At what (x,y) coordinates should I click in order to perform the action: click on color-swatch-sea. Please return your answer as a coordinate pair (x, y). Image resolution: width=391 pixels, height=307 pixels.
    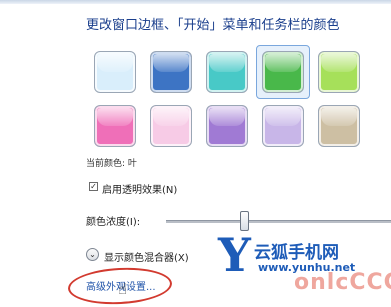
    Looking at the image, I should click on (227, 72).